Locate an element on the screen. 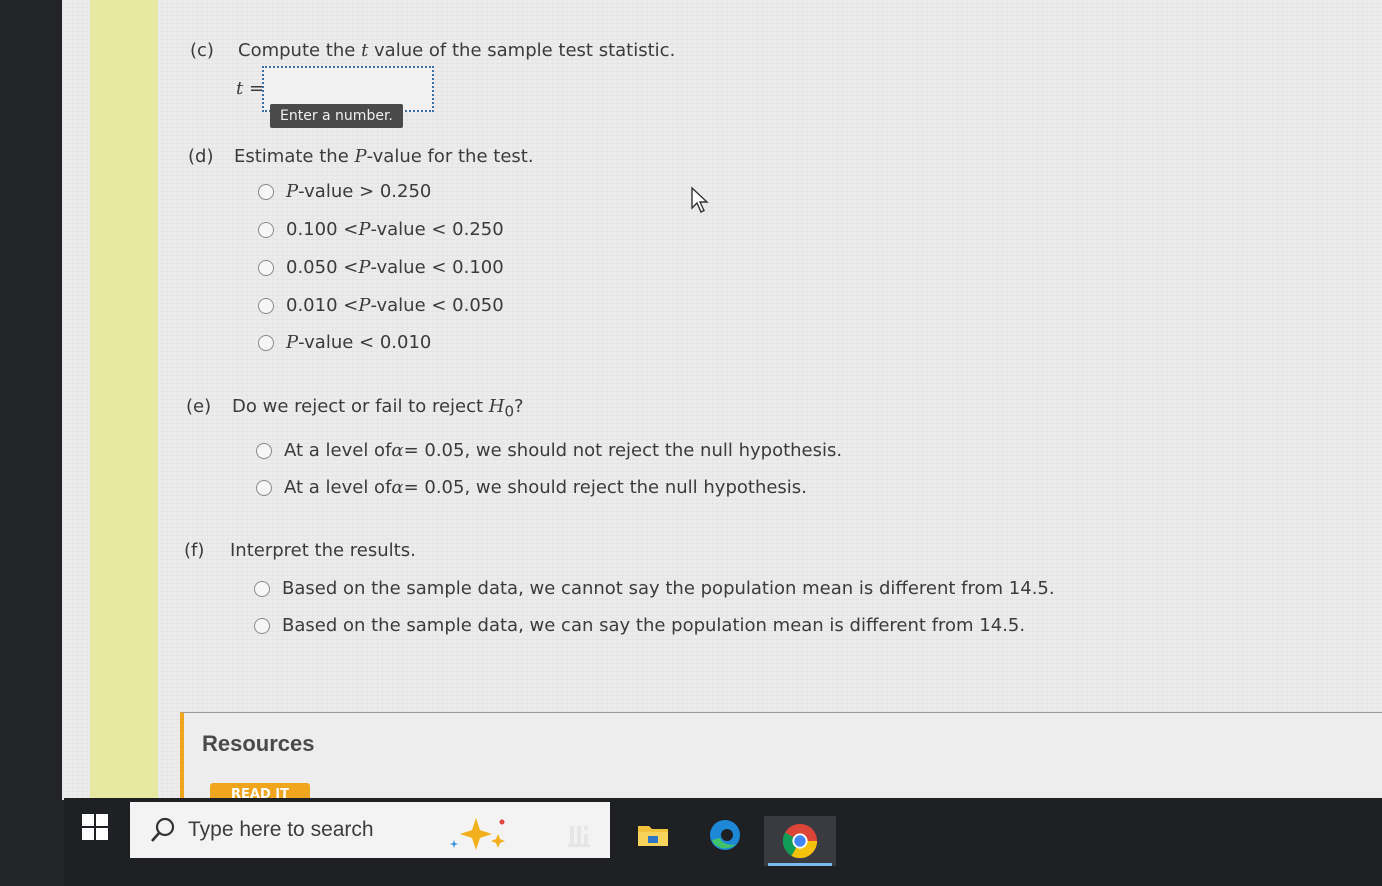 The width and height of the screenshot is (1382, 886). search-highlight-sparkle-icon is located at coordinates (477, 834).